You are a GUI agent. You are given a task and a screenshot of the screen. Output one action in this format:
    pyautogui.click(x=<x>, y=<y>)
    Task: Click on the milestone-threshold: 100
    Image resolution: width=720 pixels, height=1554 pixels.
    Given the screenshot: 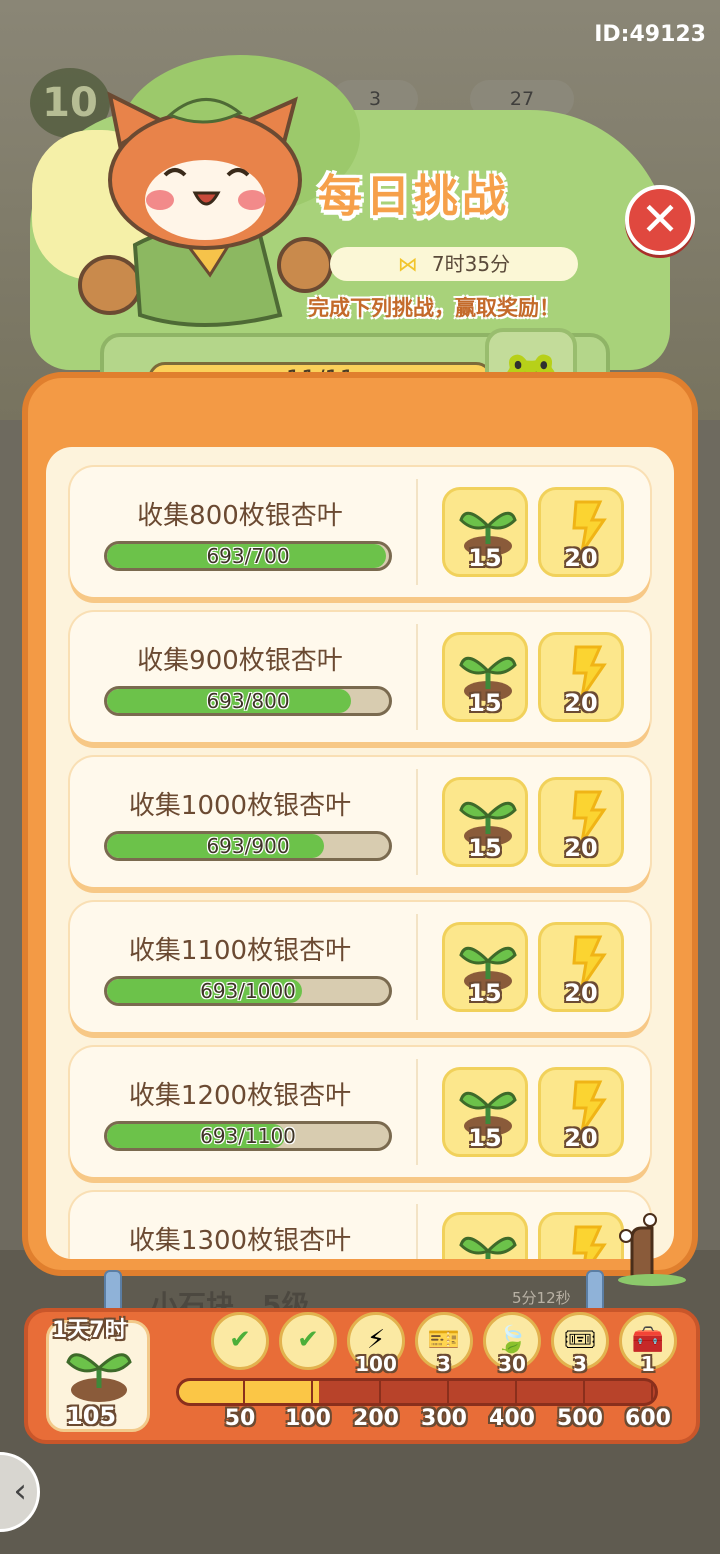 What is the action you would take?
    pyautogui.click(x=308, y=1418)
    